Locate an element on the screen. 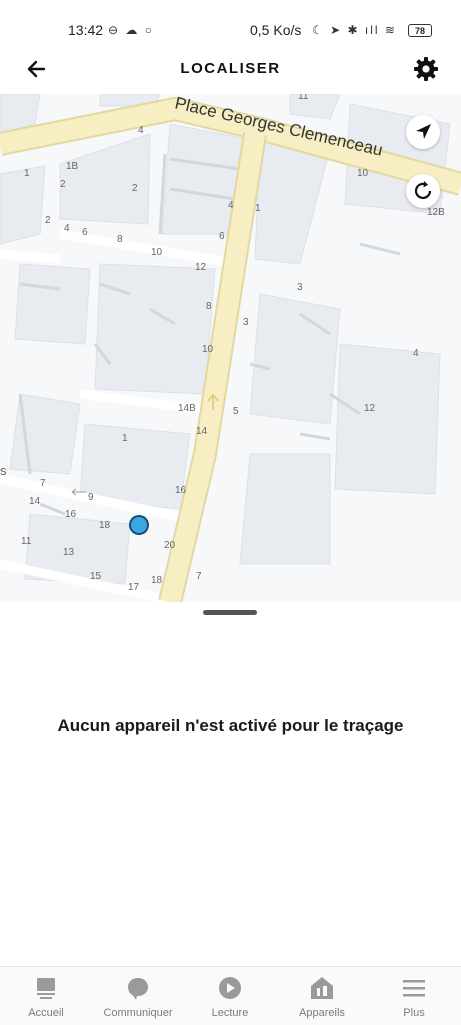  top-app-bar: LOCALISER is located at coordinates (230, 69).